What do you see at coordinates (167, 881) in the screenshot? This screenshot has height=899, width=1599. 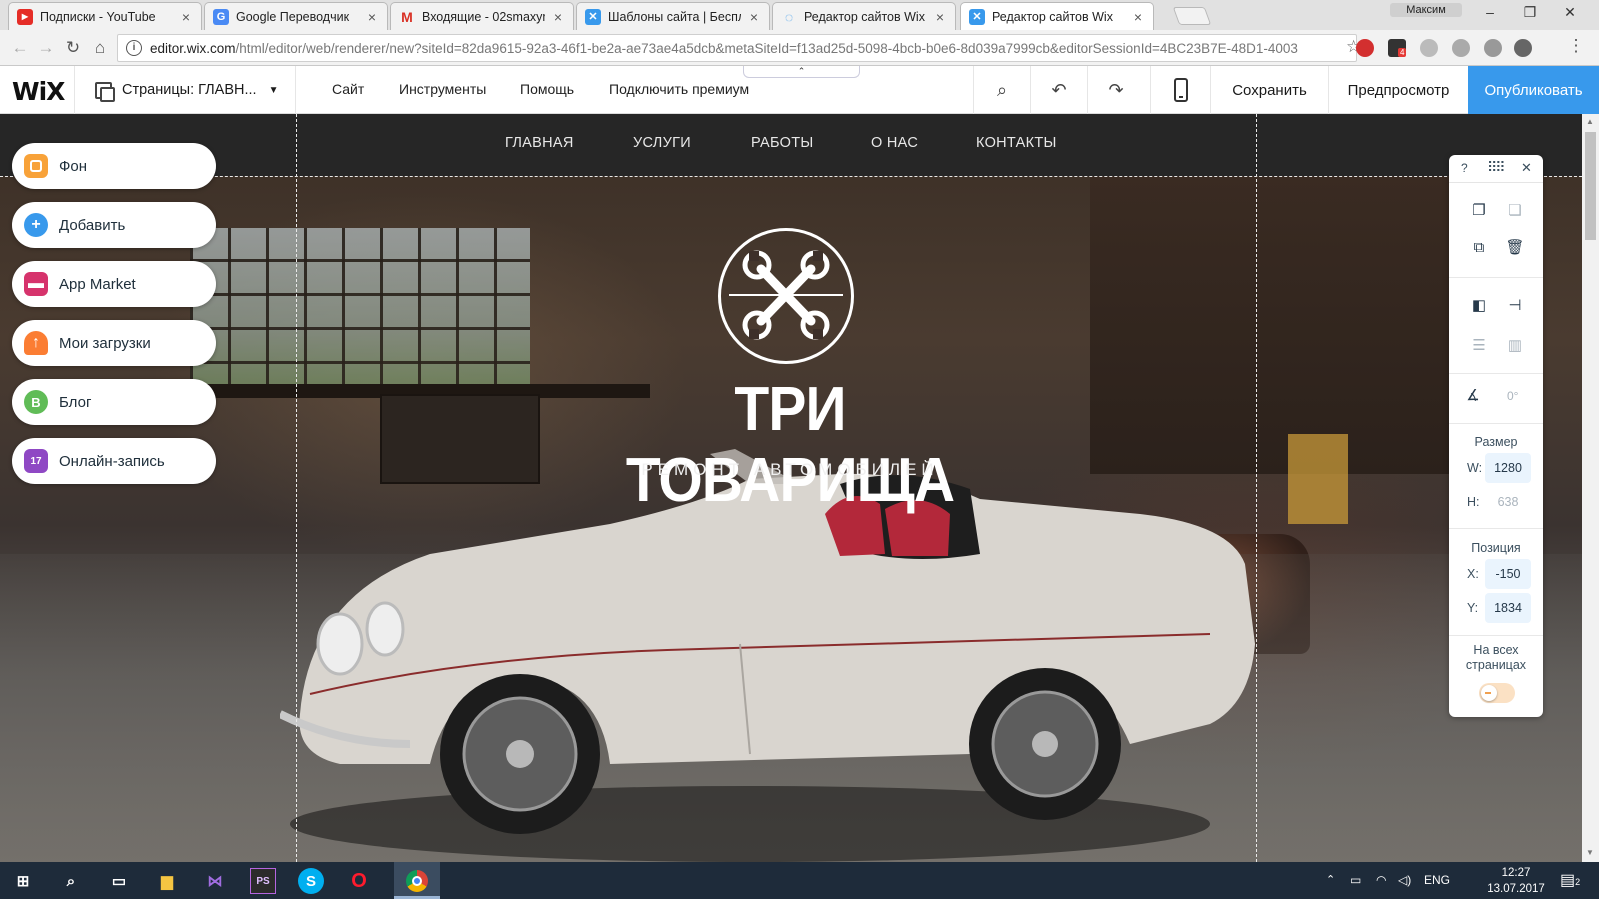 I see `file-explorer-icon: ▆` at bounding box center [167, 881].